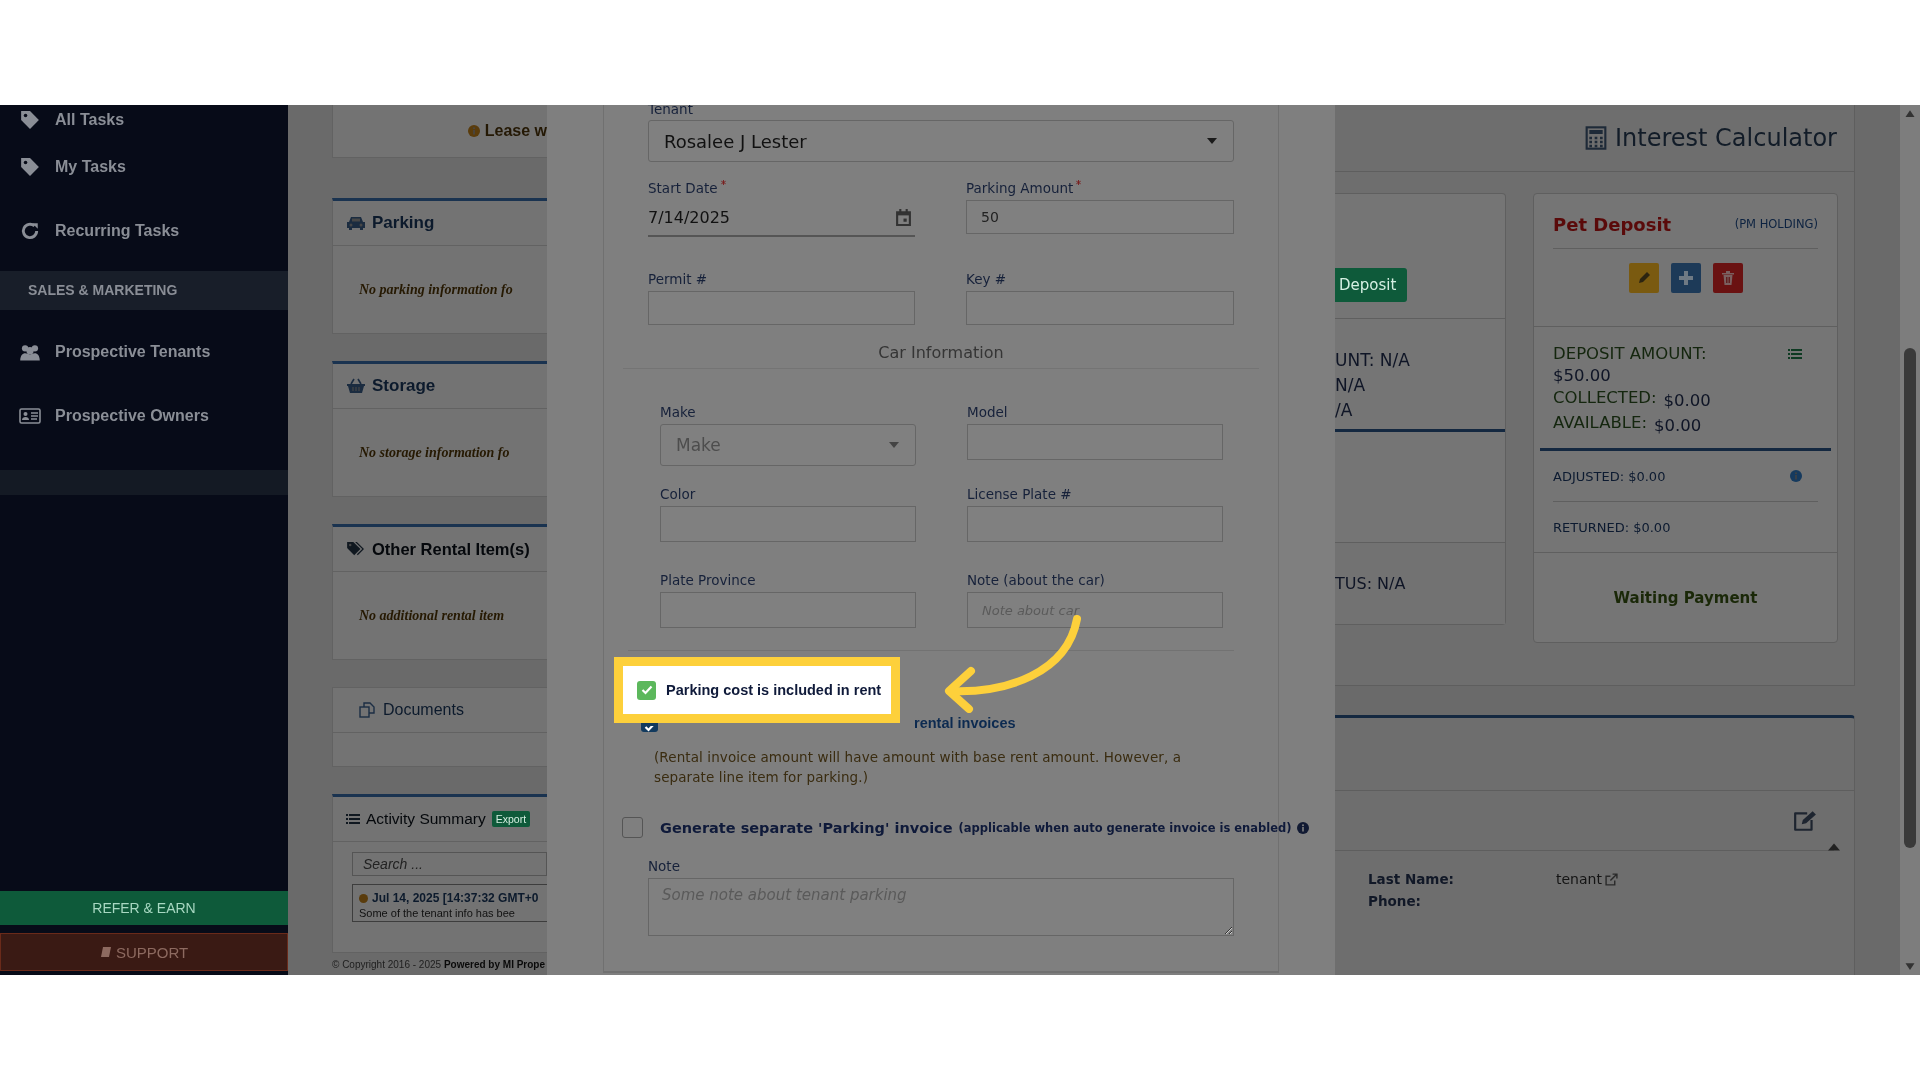 Image resolution: width=1920 pixels, height=1080 pixels. I want to click on field-label: Model, so click(988, 412).